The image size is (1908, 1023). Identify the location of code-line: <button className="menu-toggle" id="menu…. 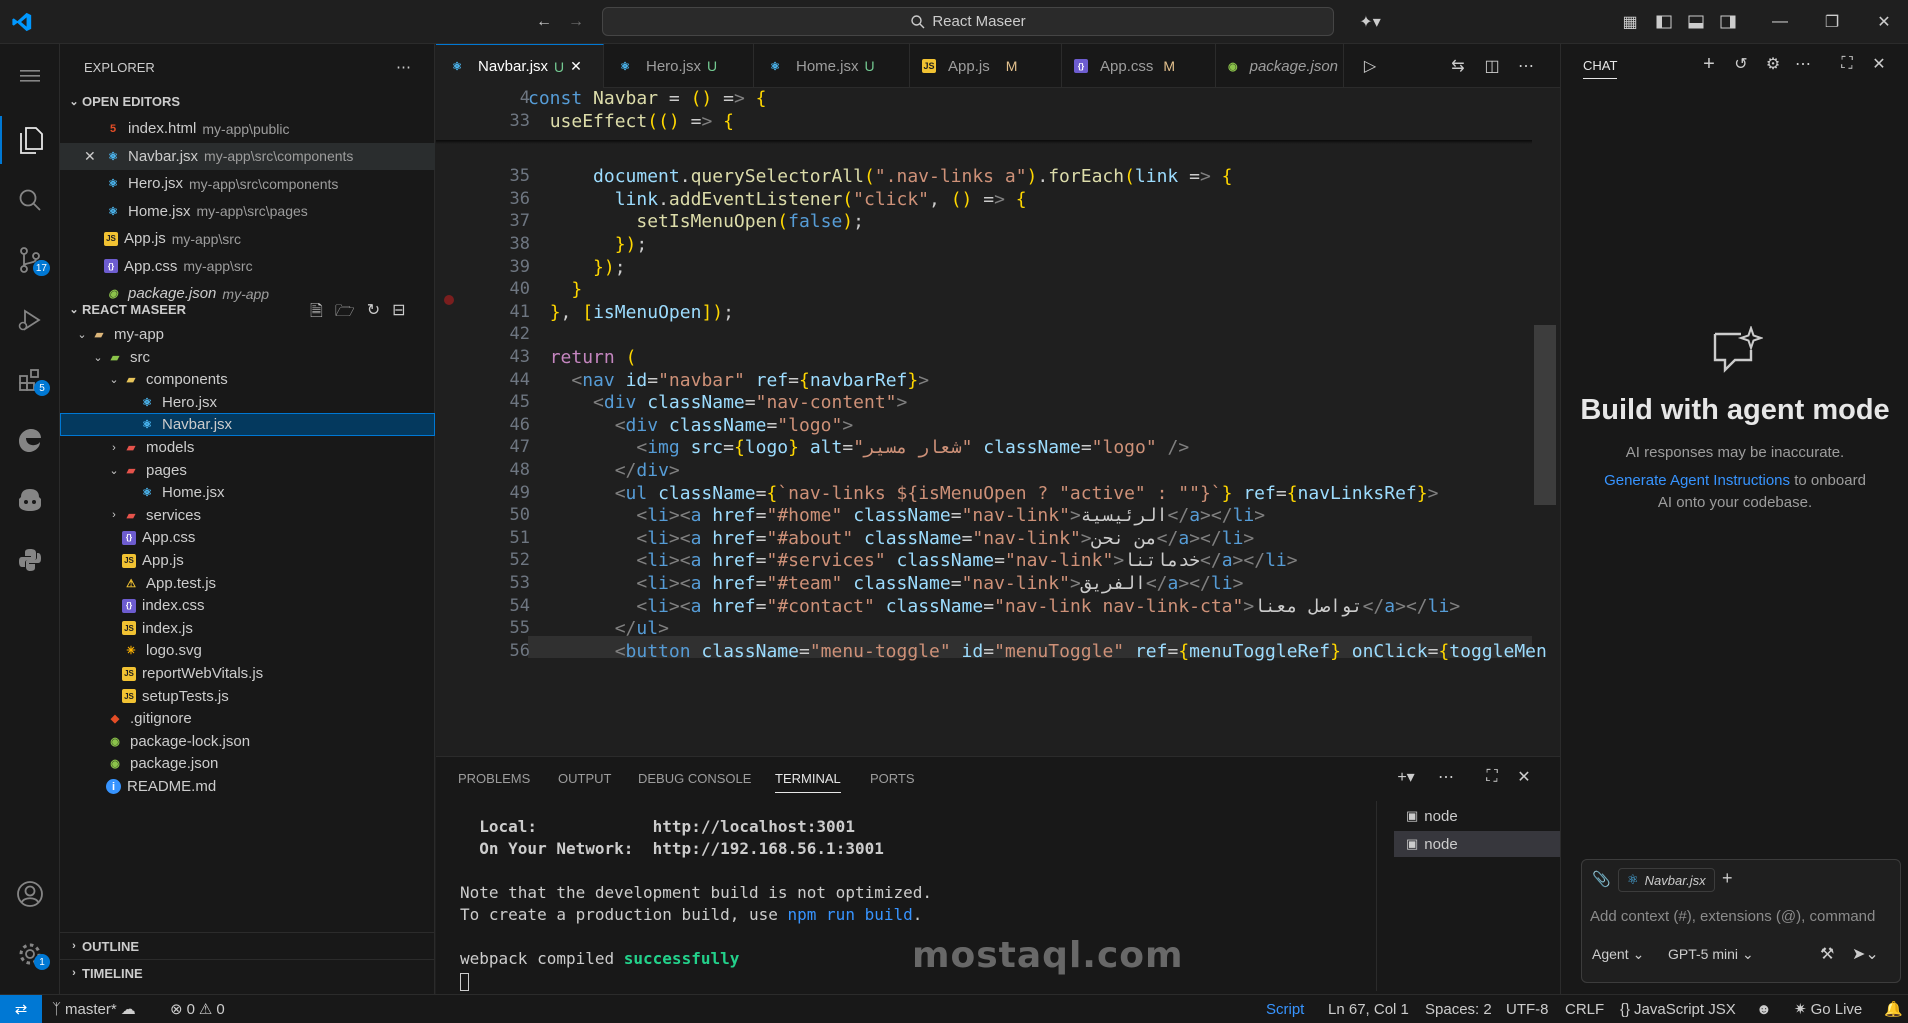
(1037, 651).